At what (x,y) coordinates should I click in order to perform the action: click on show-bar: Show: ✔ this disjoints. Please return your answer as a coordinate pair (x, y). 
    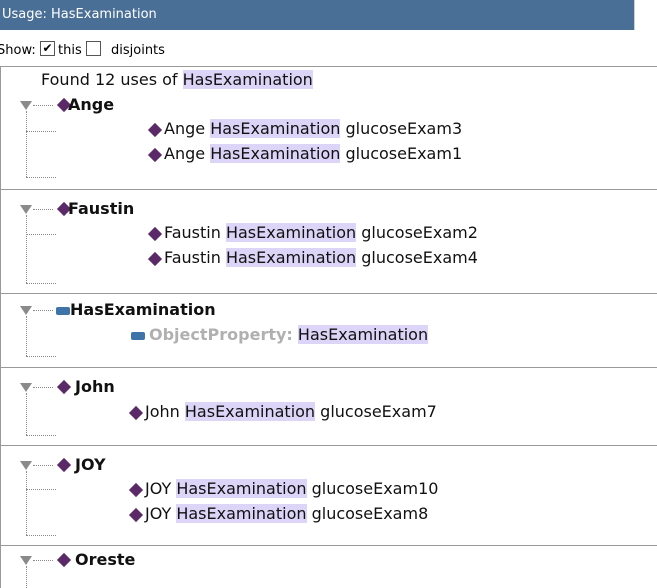
    Looking at the image, I should click on (328, 48).